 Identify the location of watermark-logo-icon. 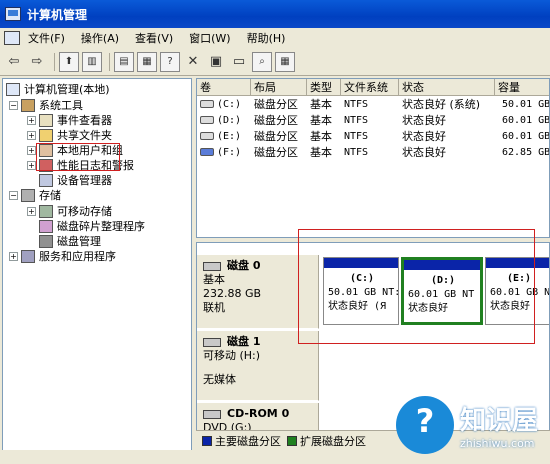
(425, 425).